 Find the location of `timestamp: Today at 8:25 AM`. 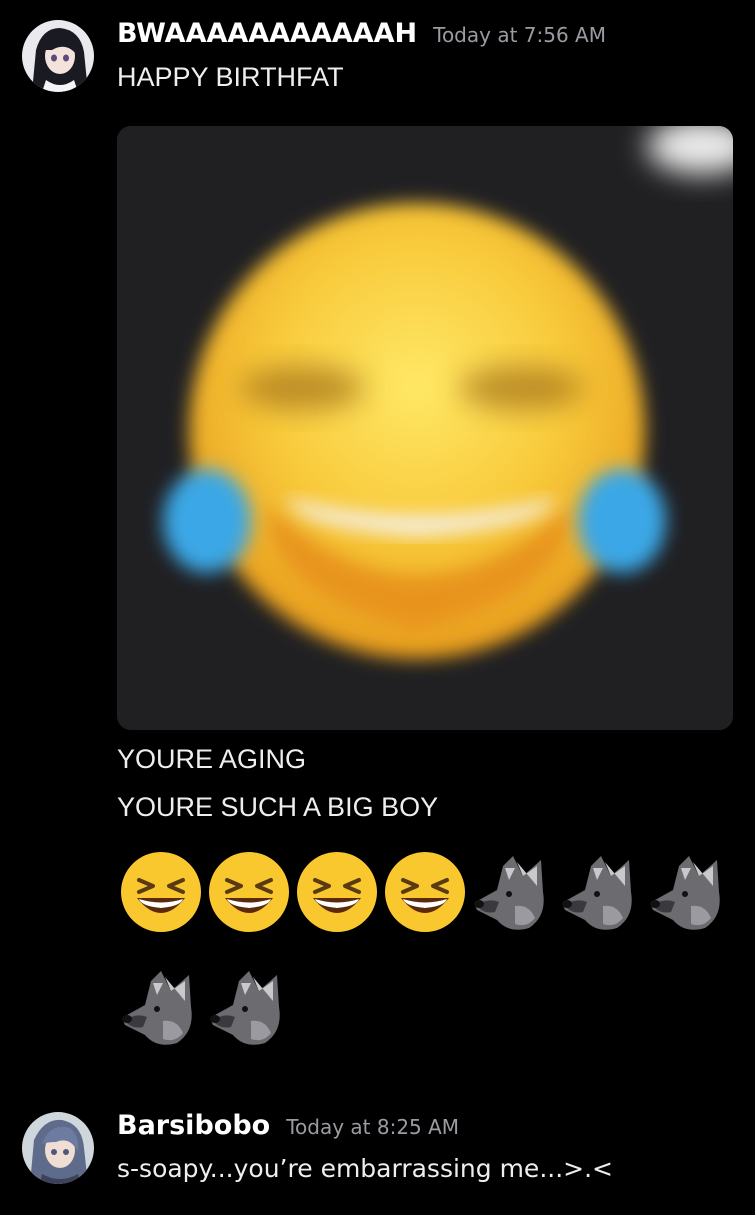

timestamp: Today at 8:25 AM is located at coordinates (373, 1127).